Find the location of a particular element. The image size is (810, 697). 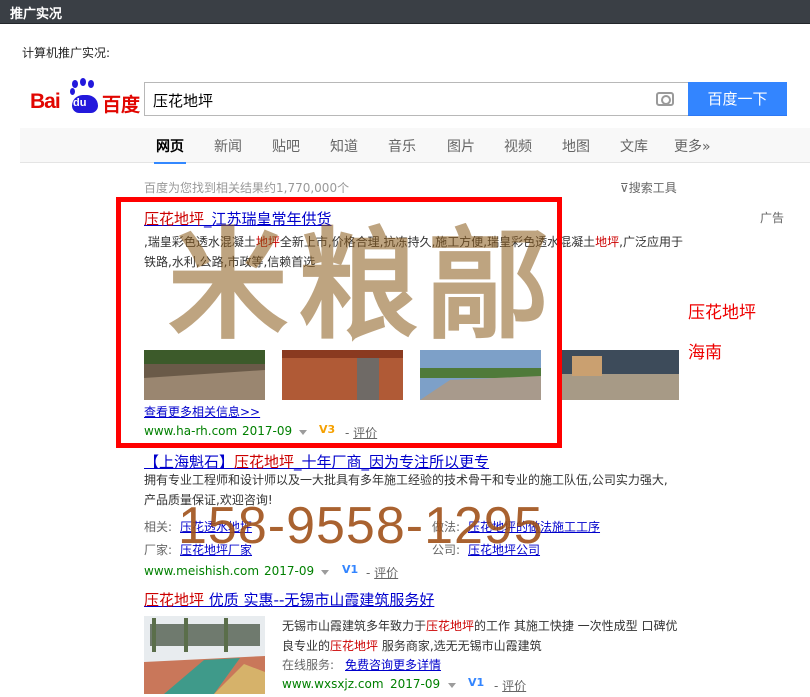

result-2-method-label: 做法: is located at coordinates (446, 527).